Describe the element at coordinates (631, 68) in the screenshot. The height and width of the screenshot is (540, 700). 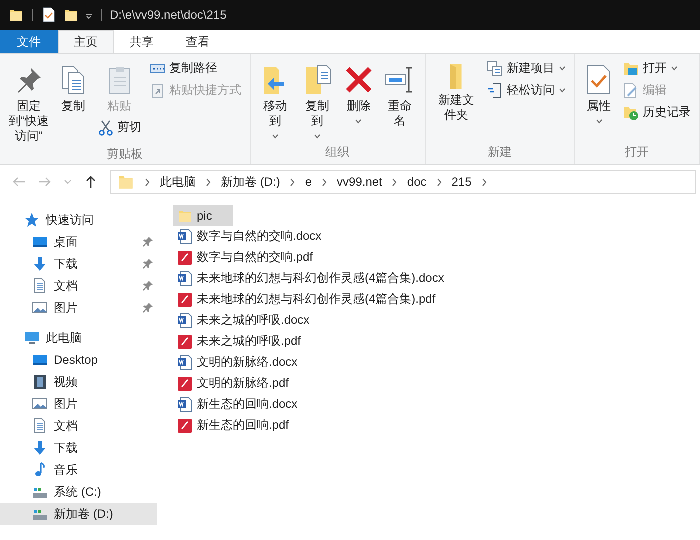
I see `open-icon` at that location.